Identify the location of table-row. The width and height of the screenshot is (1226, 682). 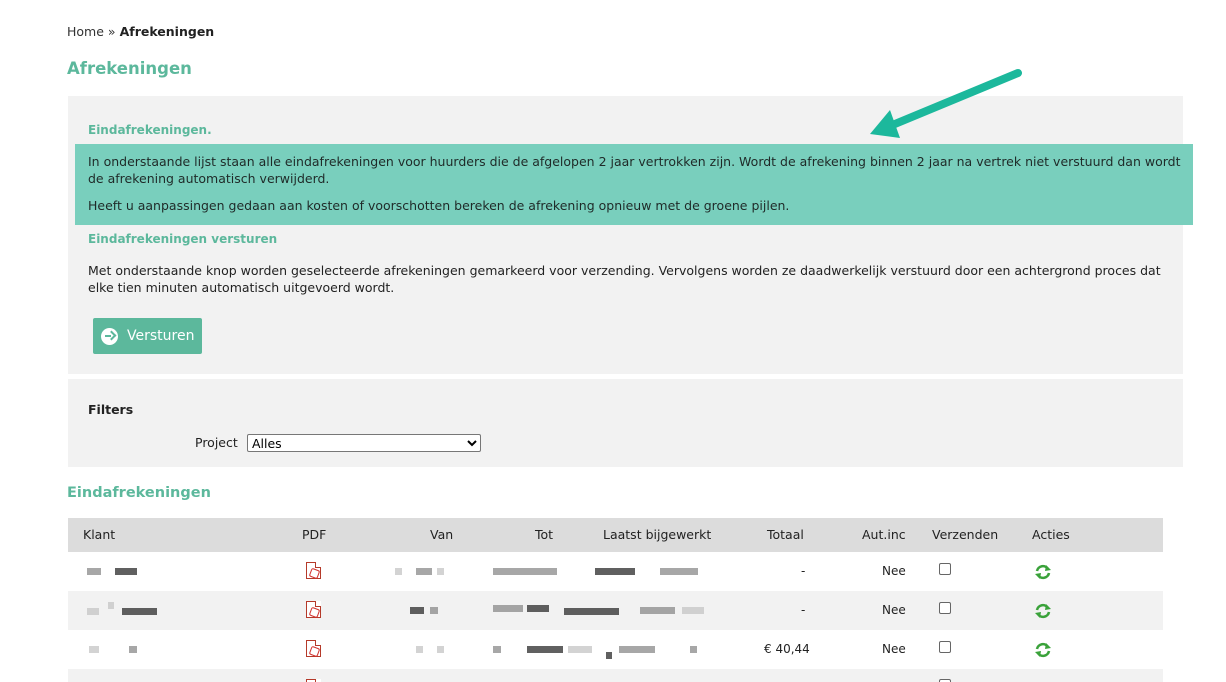
(615, 675).